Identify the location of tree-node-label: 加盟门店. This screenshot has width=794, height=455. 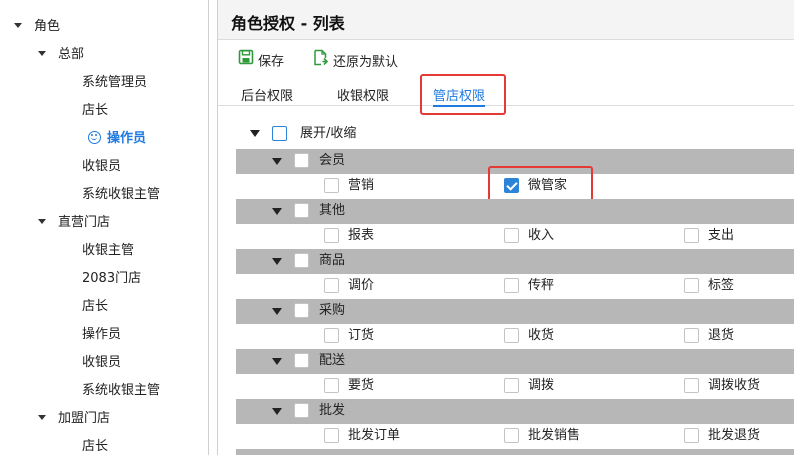
(84, 418).